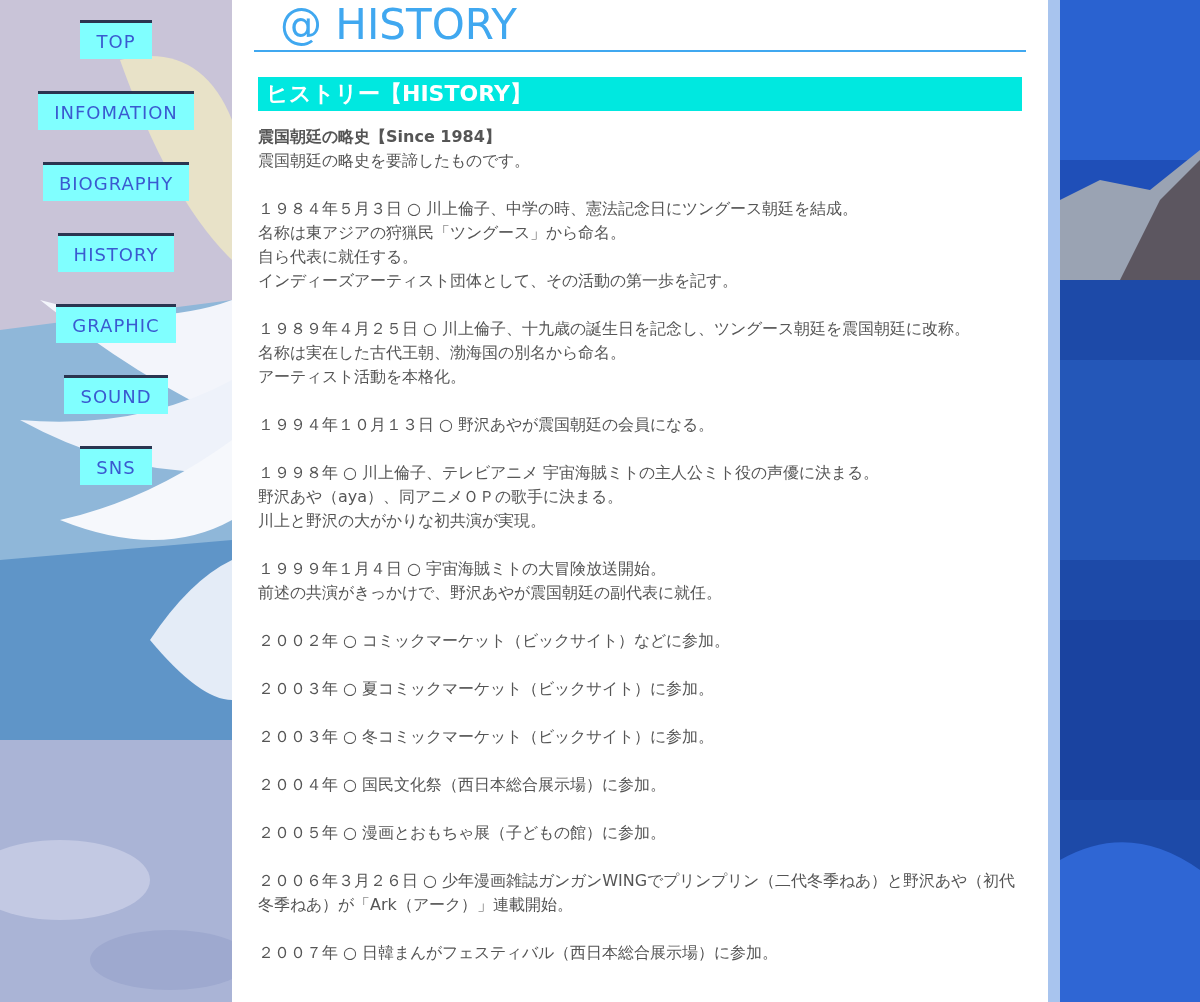 This screenshot has height=1002, width=1200. What do you see at coordinates (487, 425) in the screenshot?
I see `history-line: １９９４年１０月１３日 ○ 野沢あやが震国朝廷の会員になる。` at bounding box center [487, 425].